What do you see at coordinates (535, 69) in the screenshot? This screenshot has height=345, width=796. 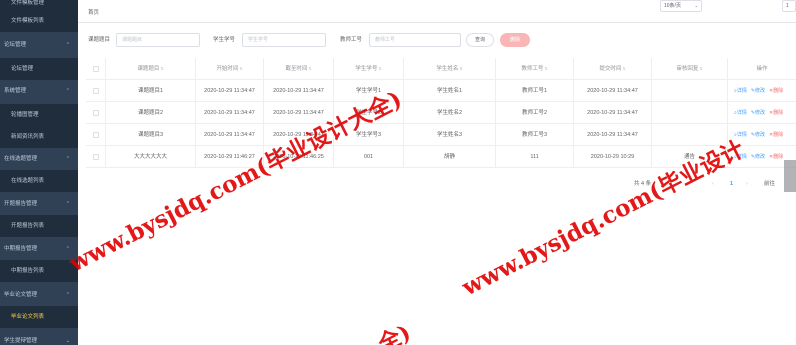 I see `col-header-teacher-no: 教师工号⇅` at bounding box center [535, 69].